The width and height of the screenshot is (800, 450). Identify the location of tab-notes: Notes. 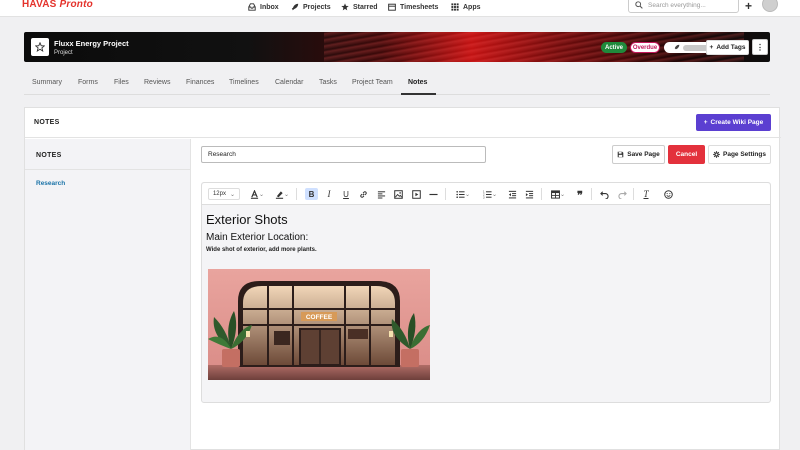
(417, 82).